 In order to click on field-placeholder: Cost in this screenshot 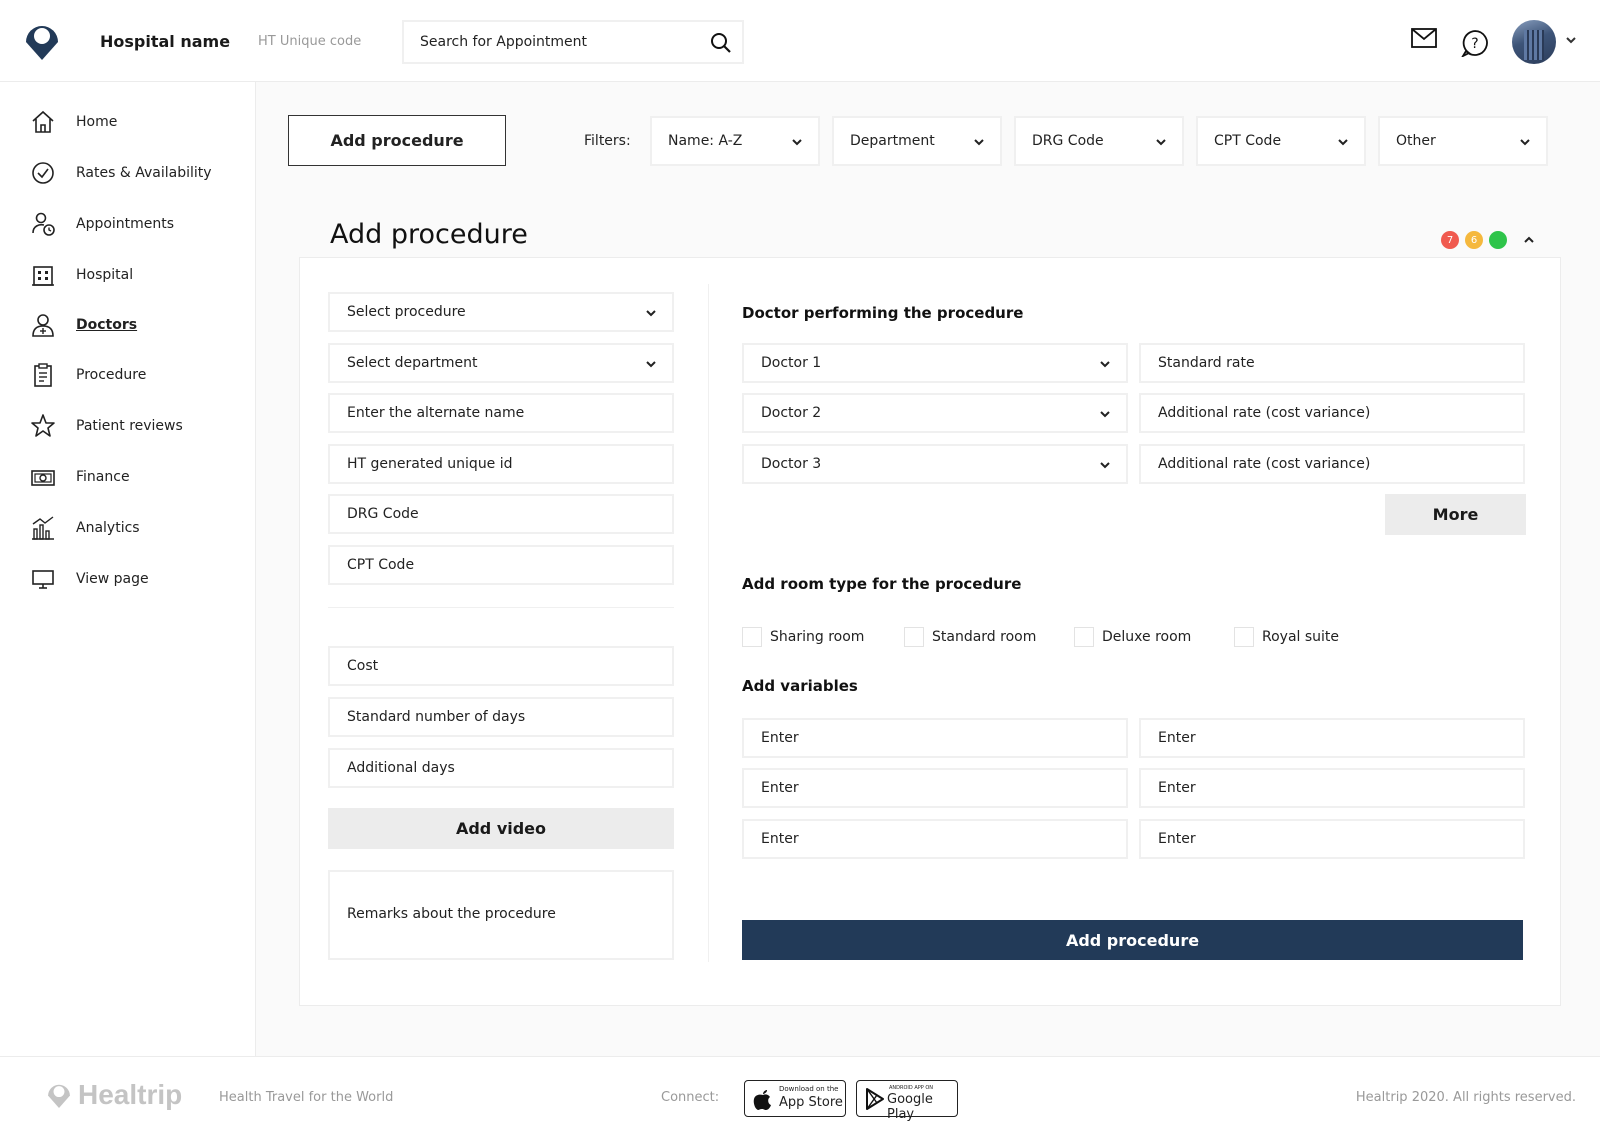, I will do `click(363, 666)`.